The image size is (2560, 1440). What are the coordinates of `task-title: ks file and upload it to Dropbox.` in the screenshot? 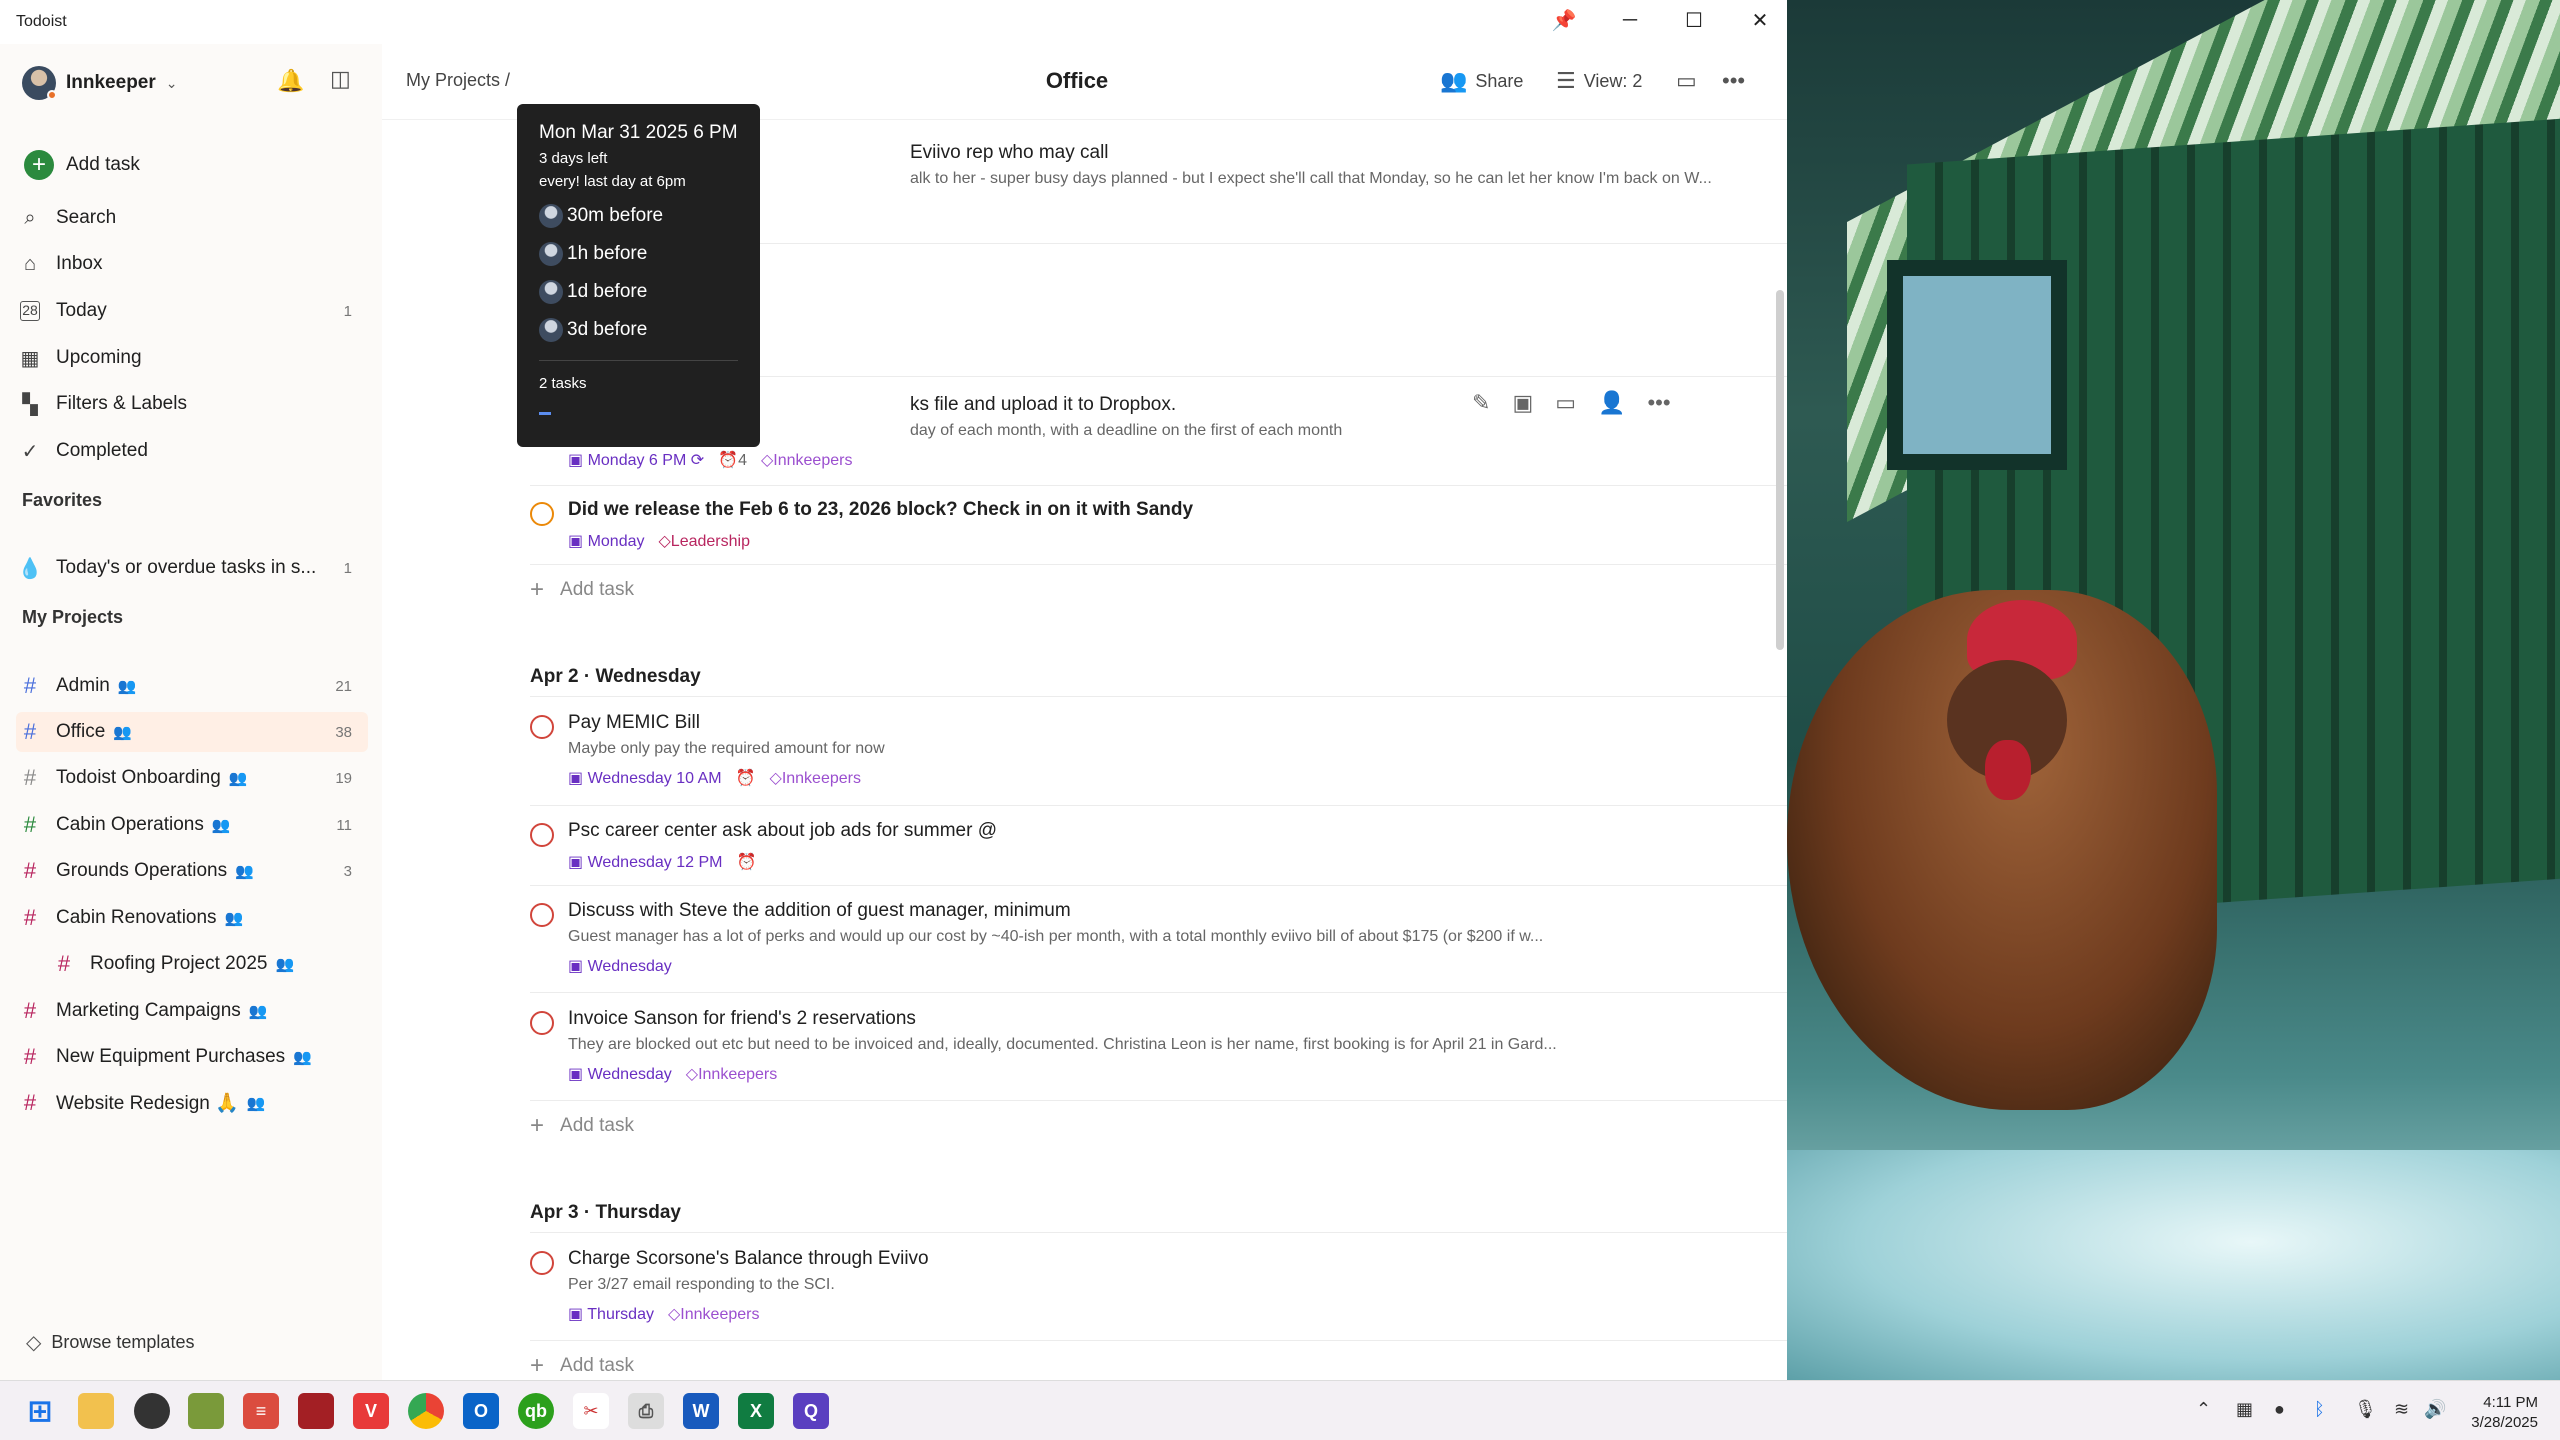 It's located at (1043, 404).